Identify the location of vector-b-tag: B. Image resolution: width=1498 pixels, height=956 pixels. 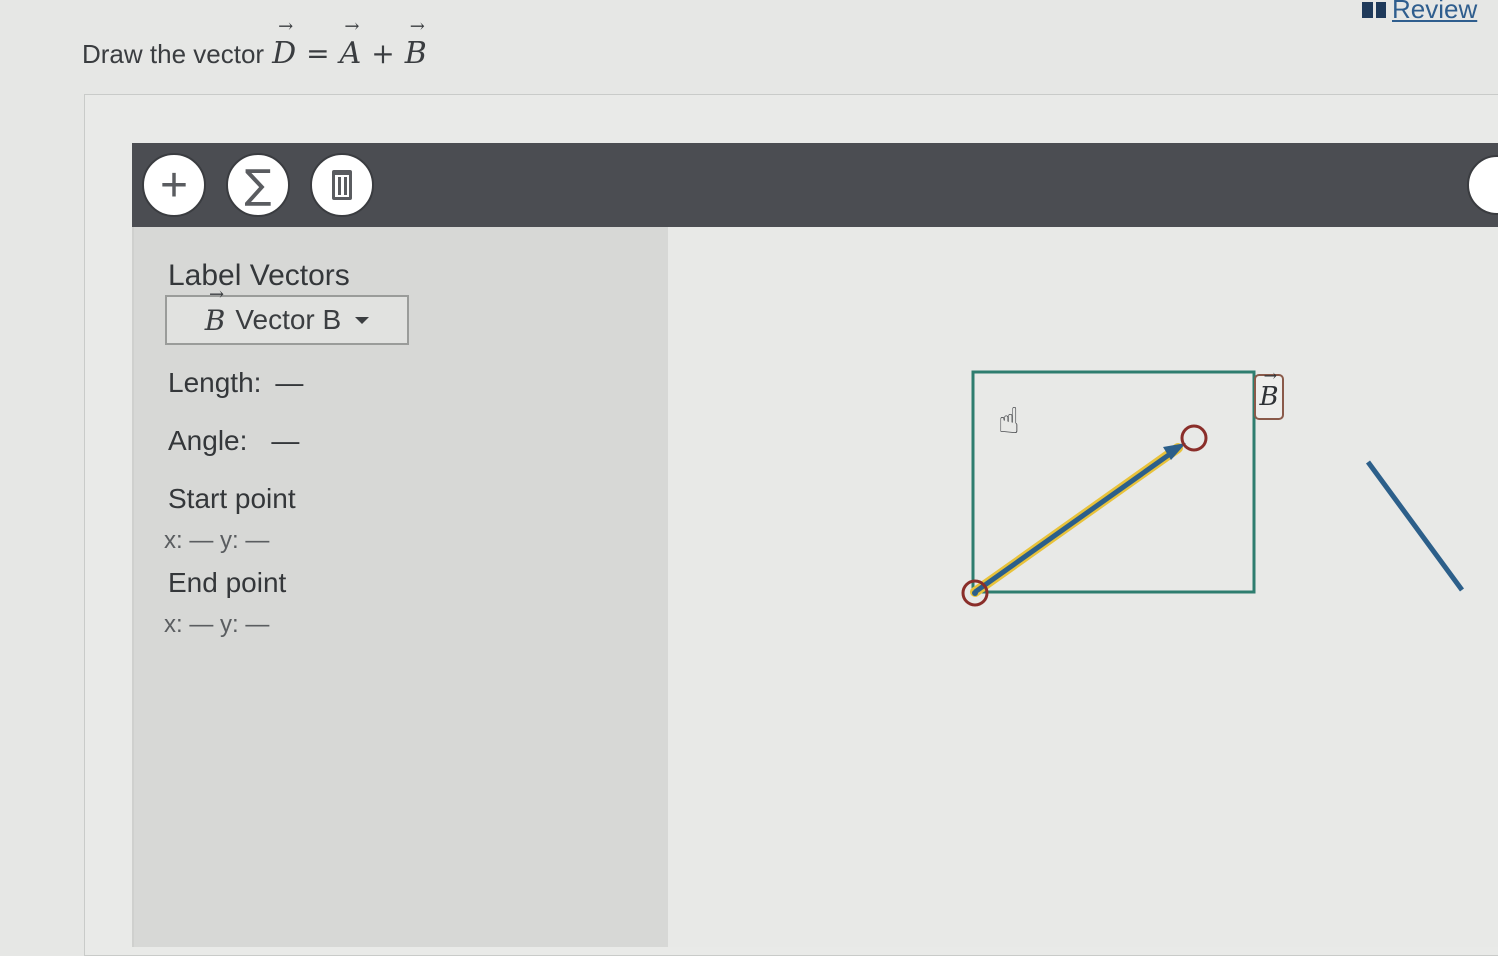
(1269, 397).